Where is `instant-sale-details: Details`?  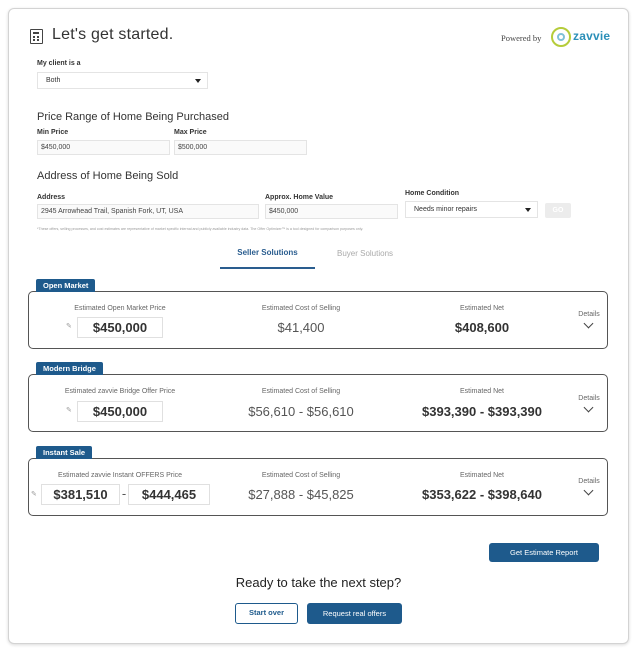
instant-sale-details: Details is located at coordinates (589, 481).